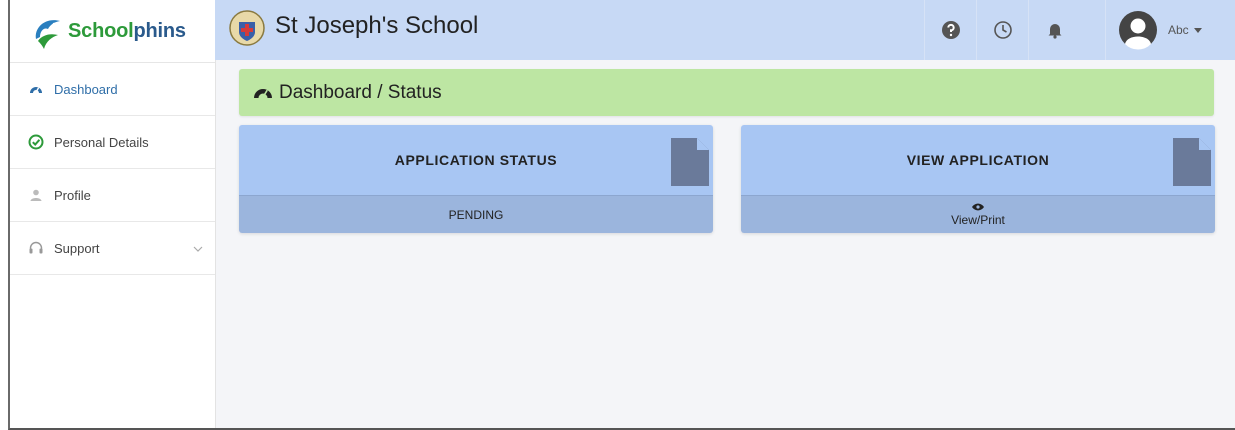 The image size is (1235, 430). I want to click on view-print-label: View/Print, so click(978, 220).